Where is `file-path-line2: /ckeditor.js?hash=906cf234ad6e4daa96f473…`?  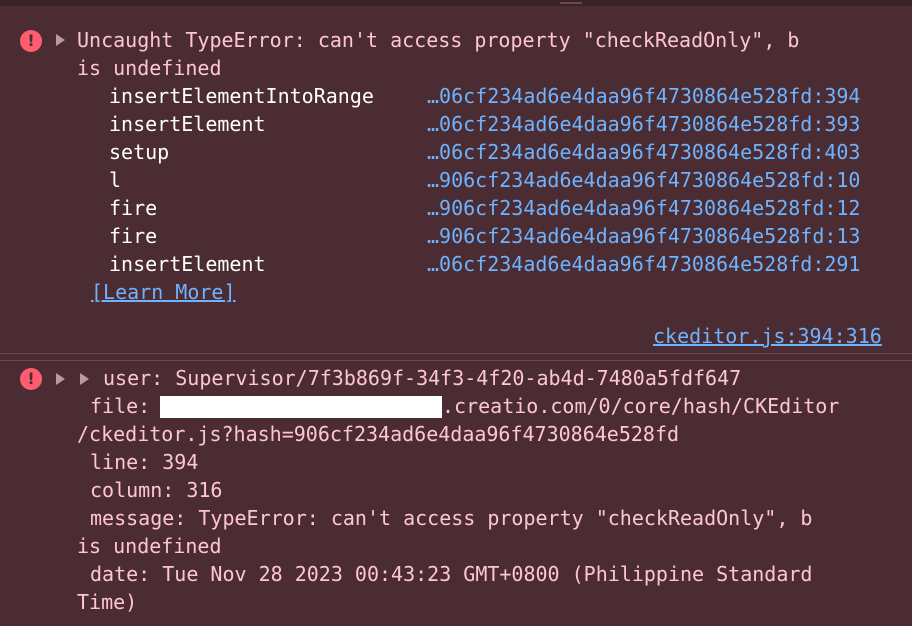
file-path-line2: /ckeditor.js?hash=906cf234ad6e4daa96f473… is located at coordinates (378, 434).